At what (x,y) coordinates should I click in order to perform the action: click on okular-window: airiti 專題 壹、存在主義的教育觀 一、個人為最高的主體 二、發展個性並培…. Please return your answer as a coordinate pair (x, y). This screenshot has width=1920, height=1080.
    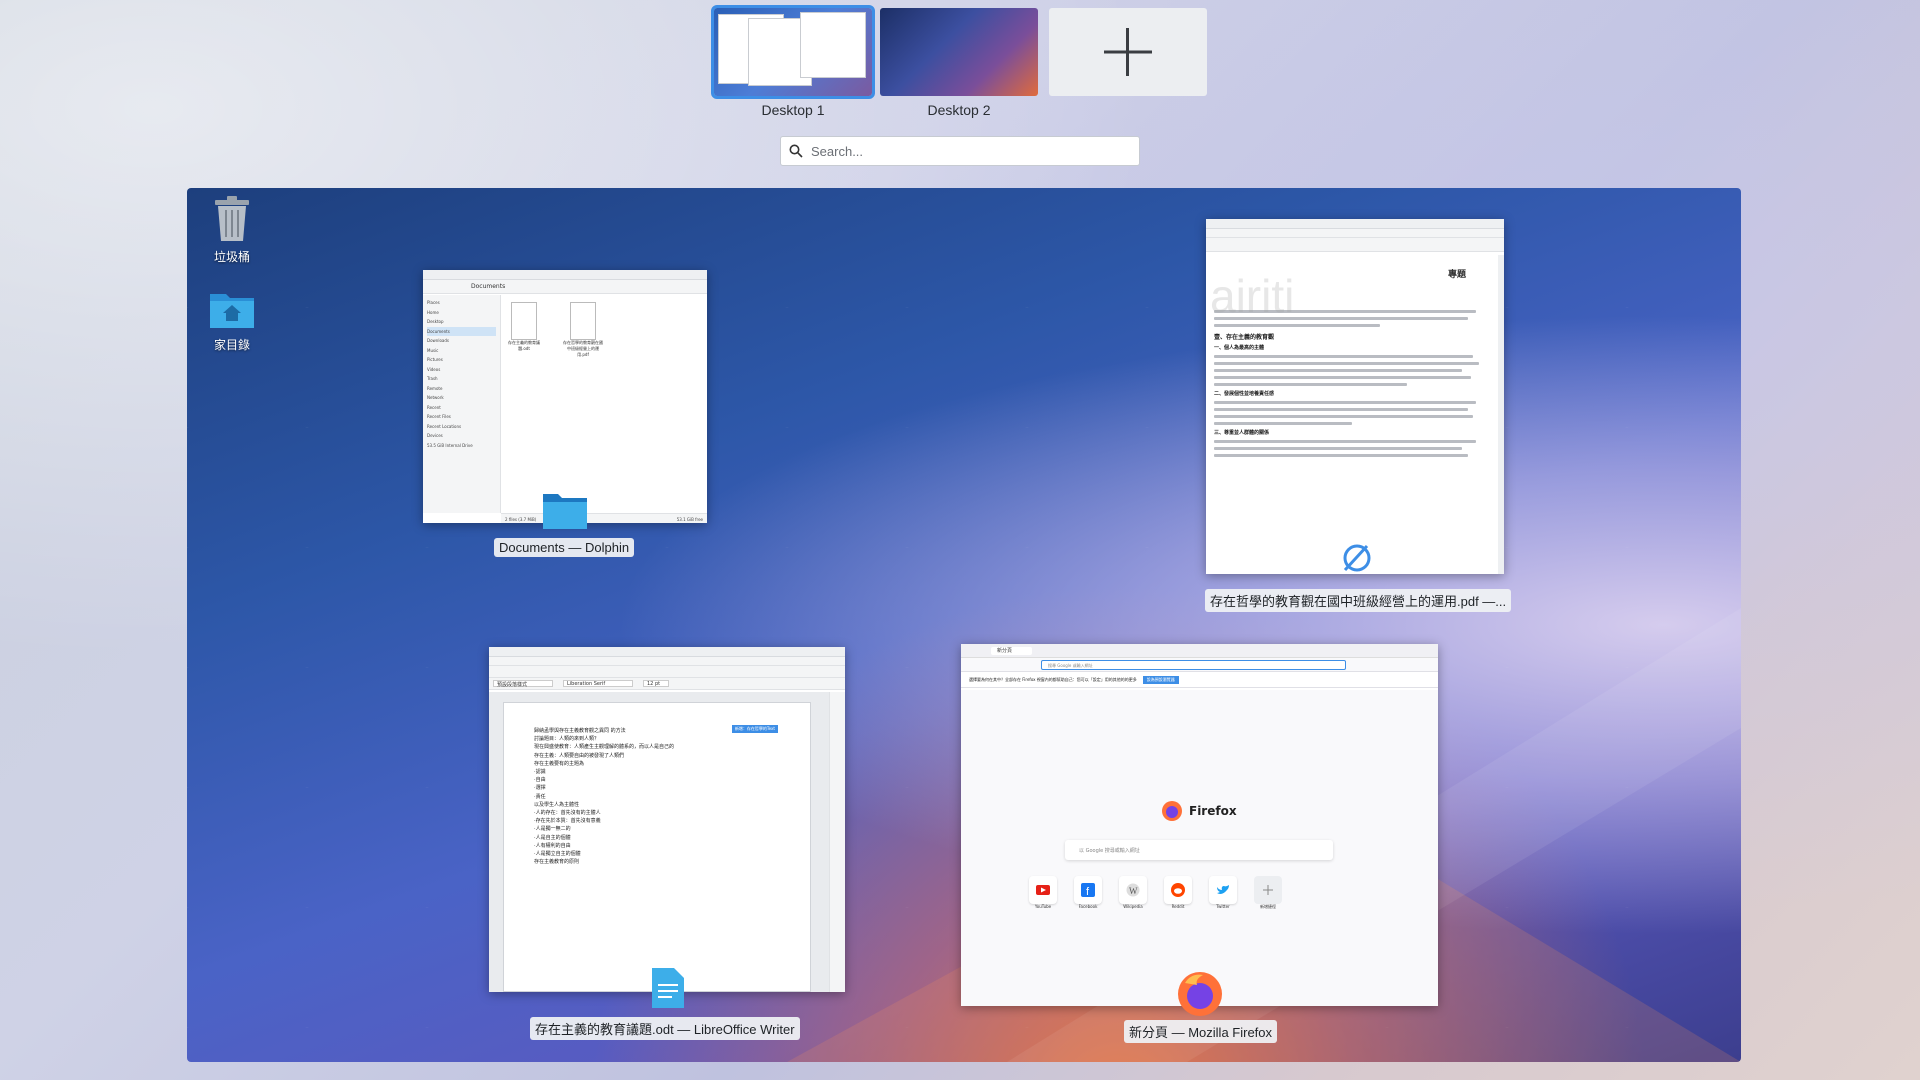
    Looking at the image, I should click on (1355, 396).